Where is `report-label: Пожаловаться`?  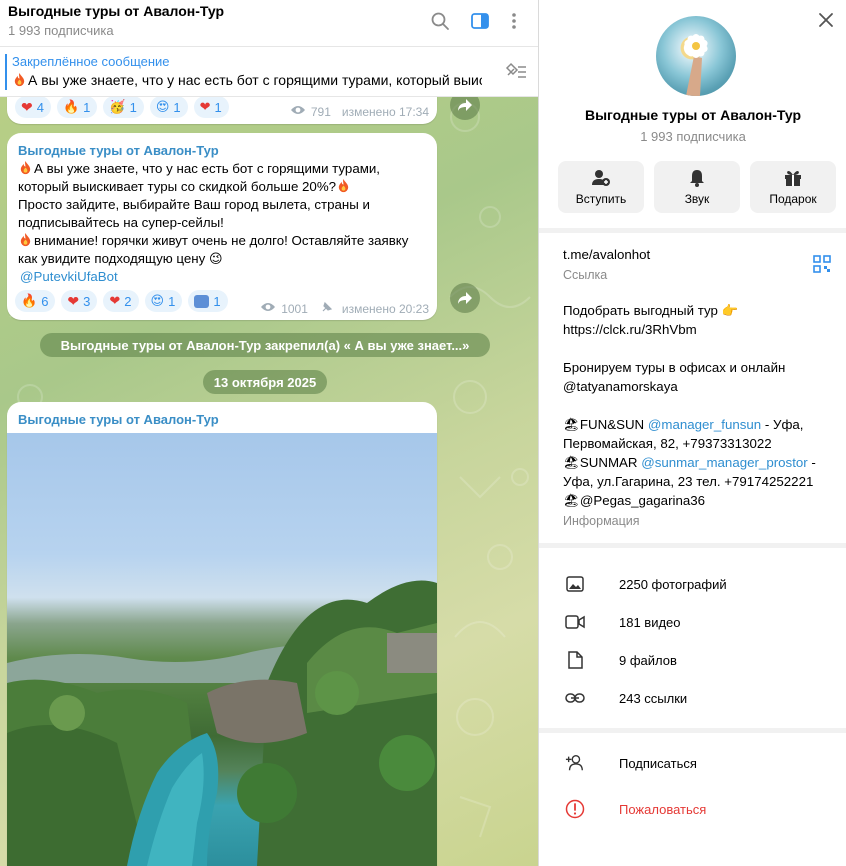
report-label: Пожаловаться is located at coordinates (663, 809).